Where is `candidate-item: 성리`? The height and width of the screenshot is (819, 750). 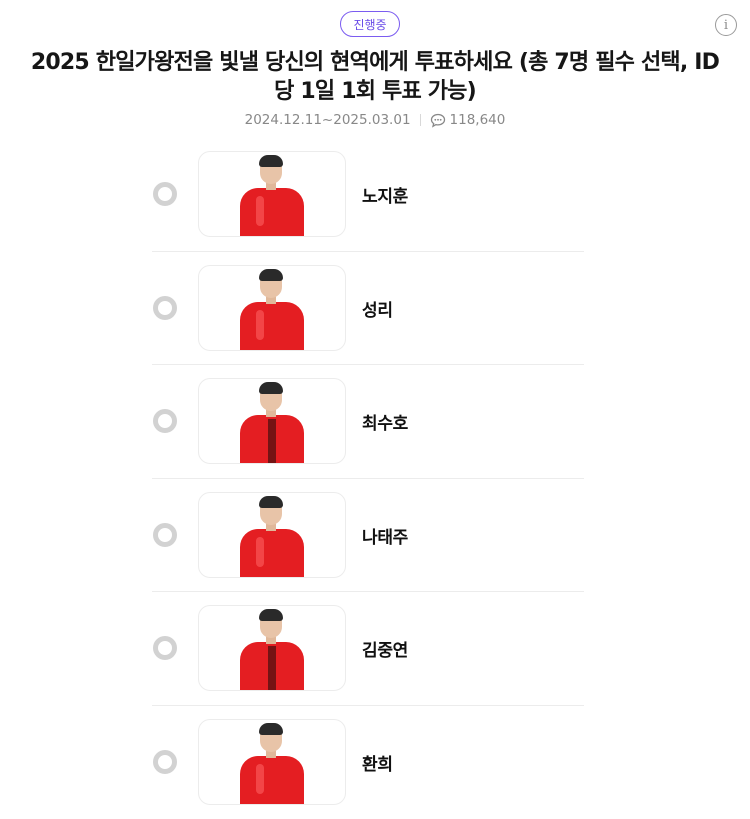 candidate-item: 성리 is located at coordinates (368, 309).